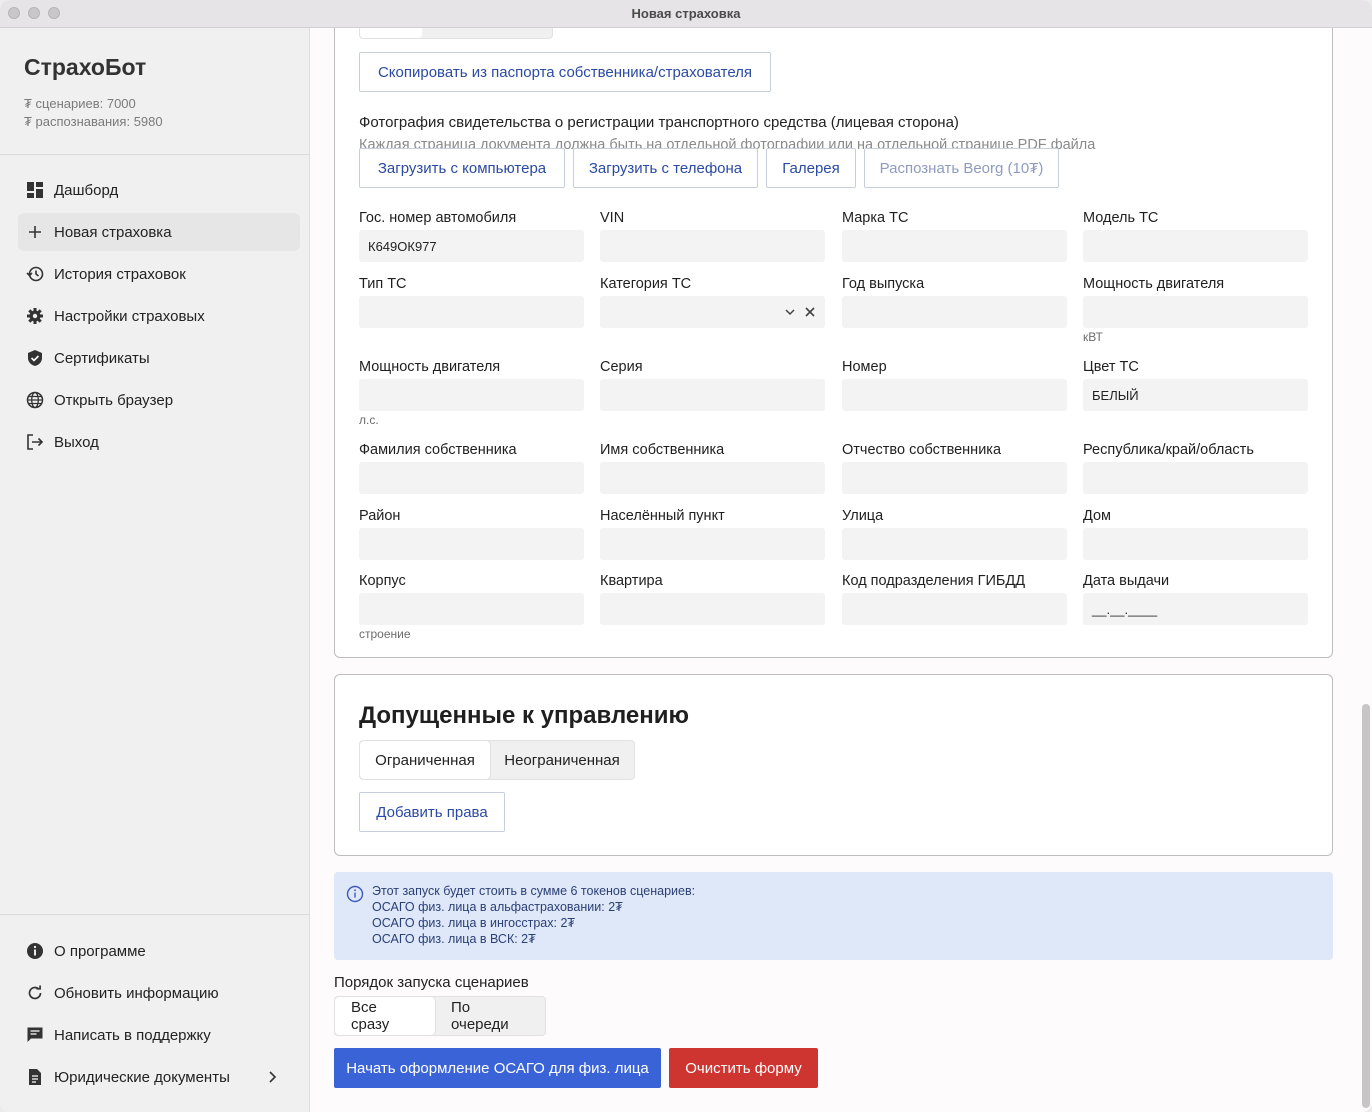  What do you see at coordinates (35, 1035) in the screenshot?
I see `chat-icon` at bounding box center [35, 1035].